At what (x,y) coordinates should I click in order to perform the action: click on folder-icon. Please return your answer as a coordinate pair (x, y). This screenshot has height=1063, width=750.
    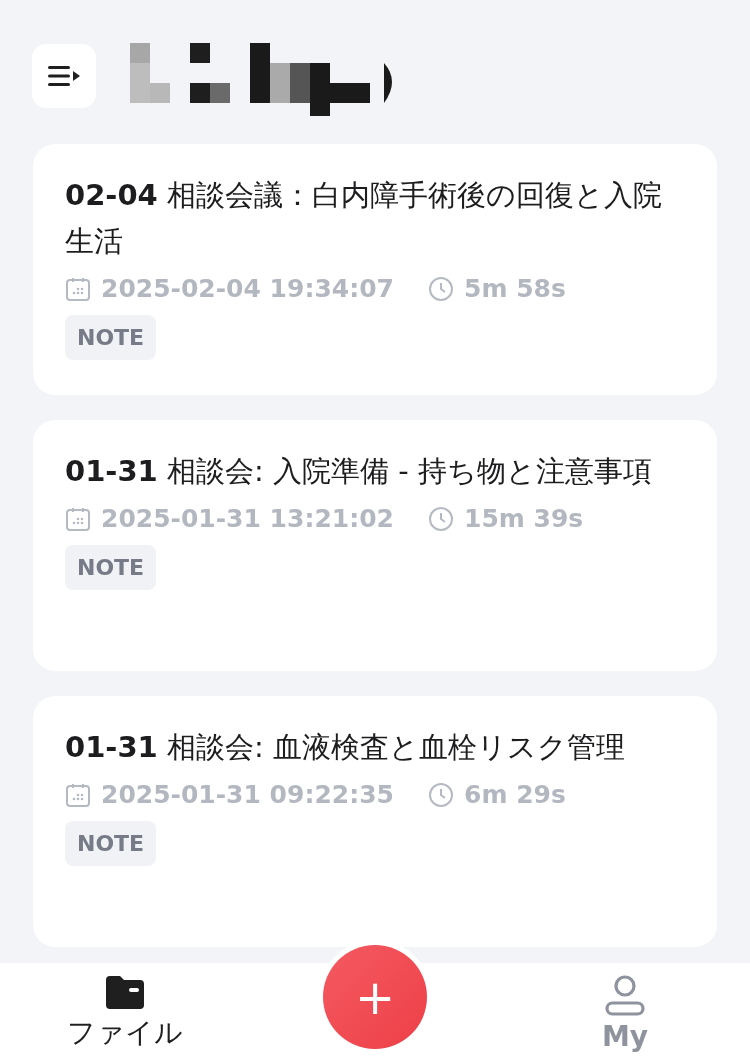
    Looking at the image, I should click on (125, 992).